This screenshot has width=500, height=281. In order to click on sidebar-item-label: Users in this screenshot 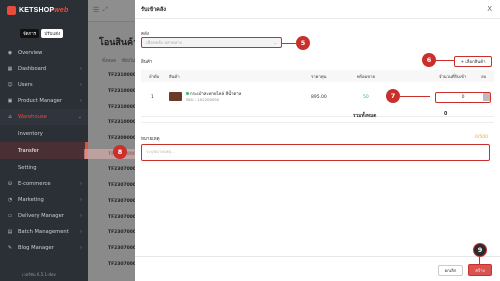, I will do `click(25, 85)`.